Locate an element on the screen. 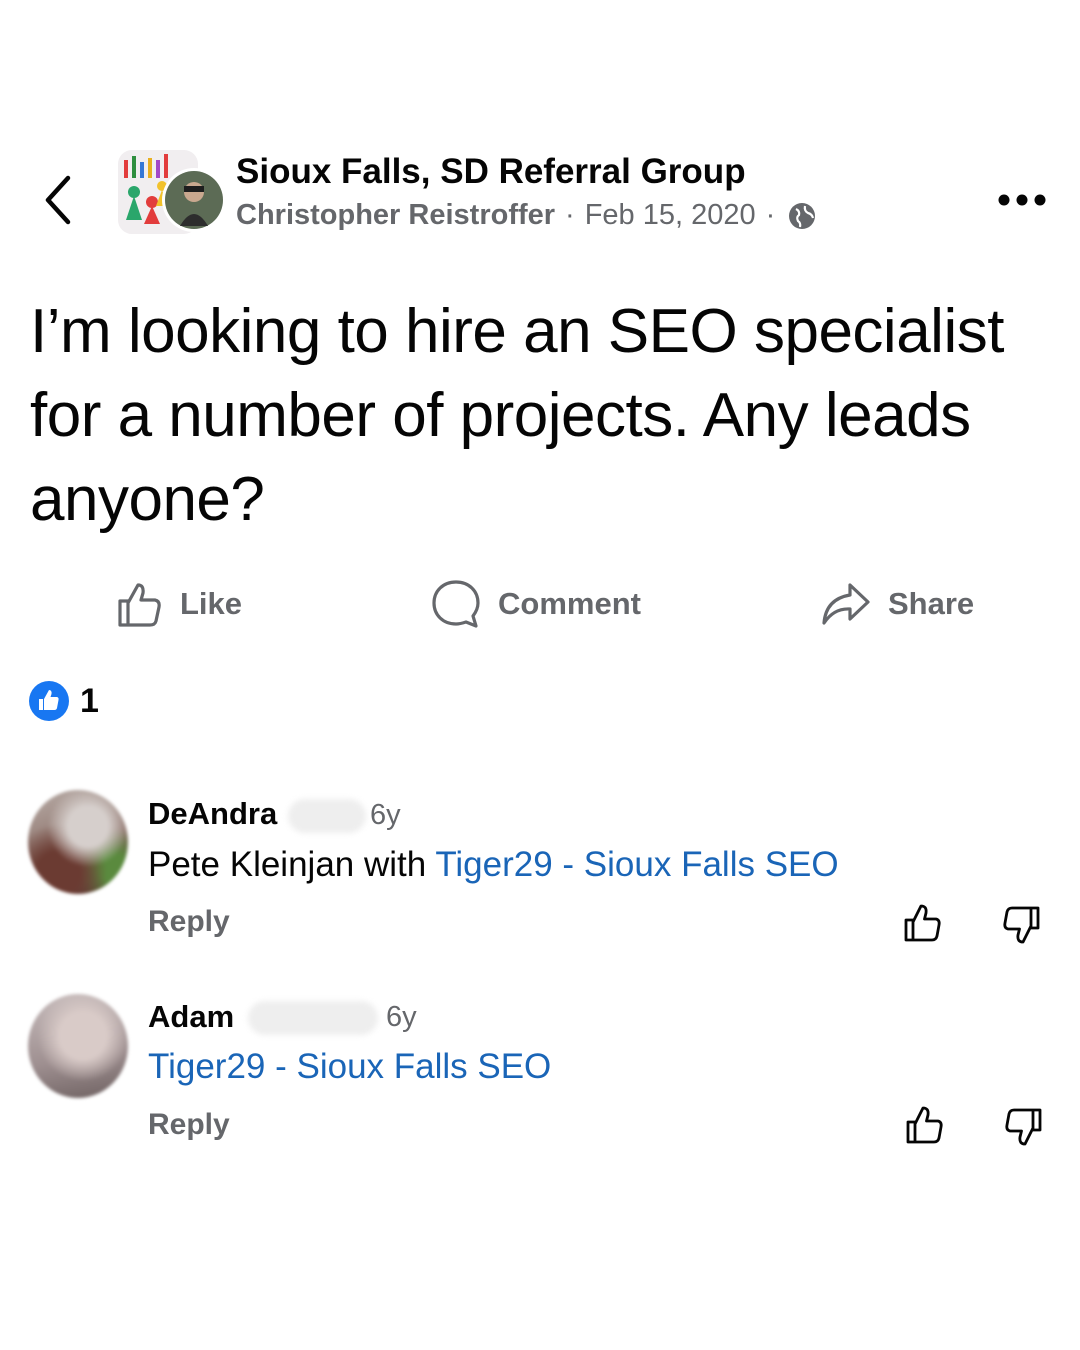 This screenshot has width=1080, height=1350. comment-button: Comment is located at coordinates (535, 604).